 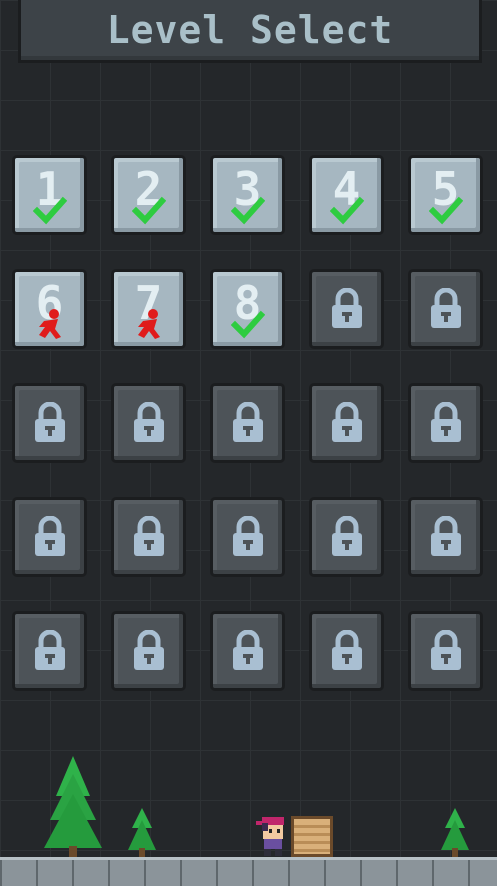 I want to click on player-character-icon, so click(x=270, y=836).